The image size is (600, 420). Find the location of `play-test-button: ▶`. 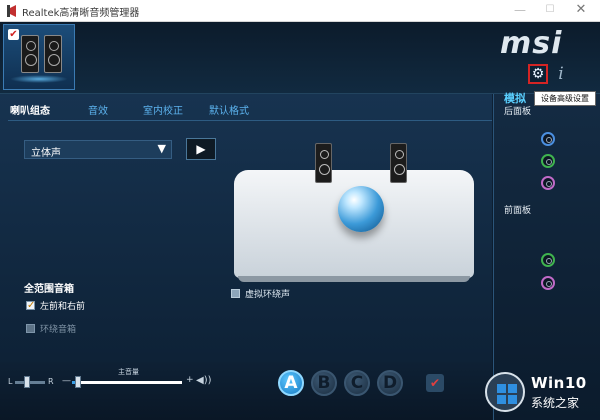

play-test-button: ▶ is located at coordinates (201, 149).